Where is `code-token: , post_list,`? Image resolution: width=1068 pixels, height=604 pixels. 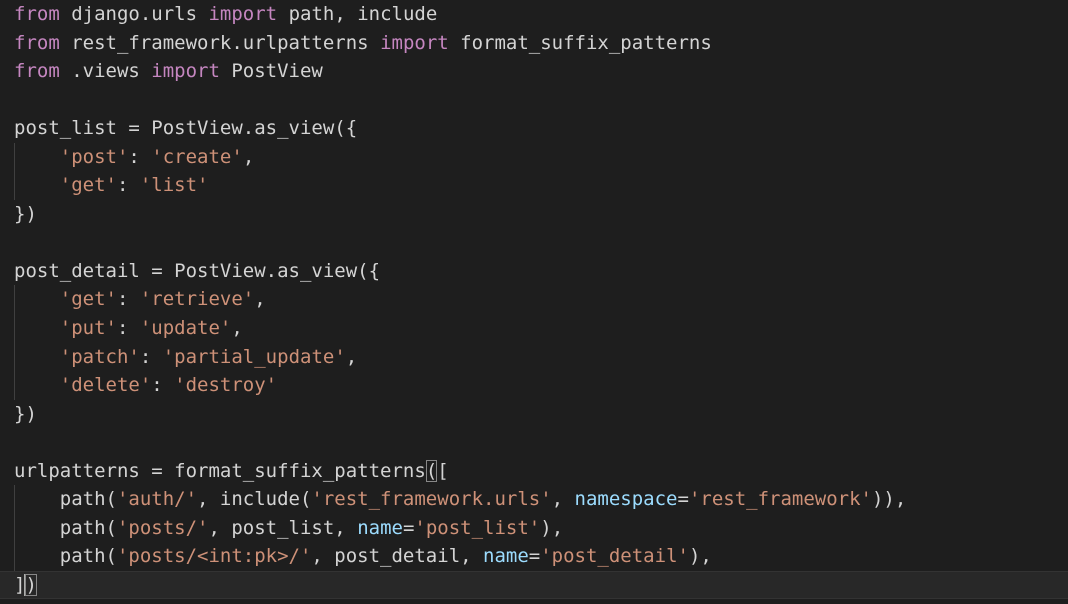 code-token: , post_list, is located at coordinates (283, 527).